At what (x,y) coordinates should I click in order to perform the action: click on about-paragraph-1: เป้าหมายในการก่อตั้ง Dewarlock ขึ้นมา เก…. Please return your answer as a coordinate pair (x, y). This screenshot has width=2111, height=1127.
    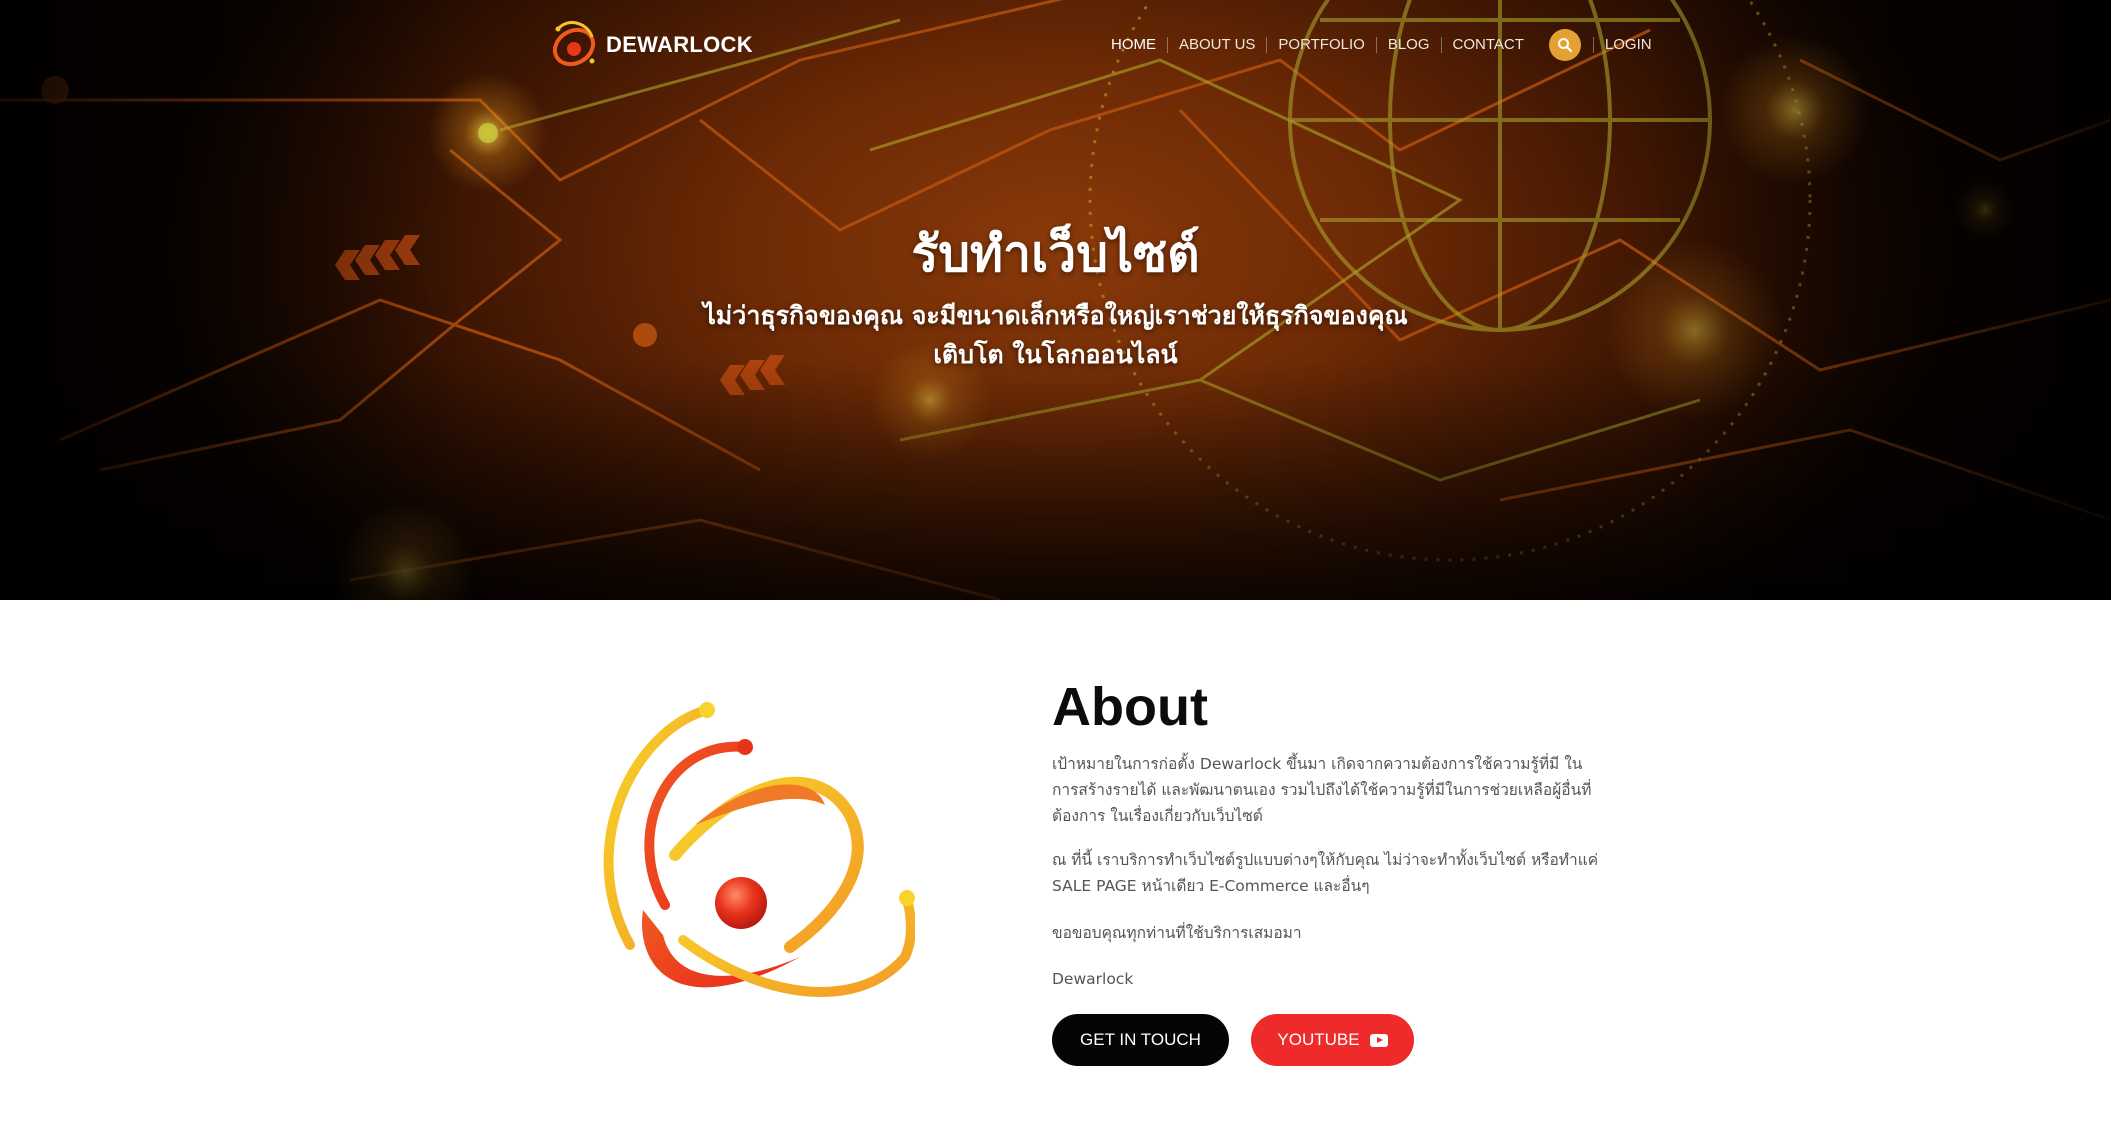
    Looking at the image, I should click on (1322, 790).